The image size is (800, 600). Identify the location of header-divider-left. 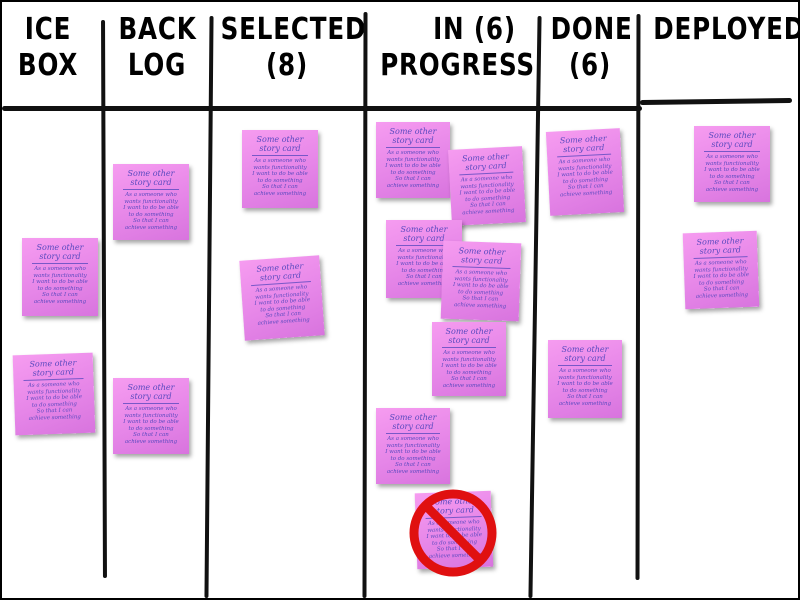
(322, 108).